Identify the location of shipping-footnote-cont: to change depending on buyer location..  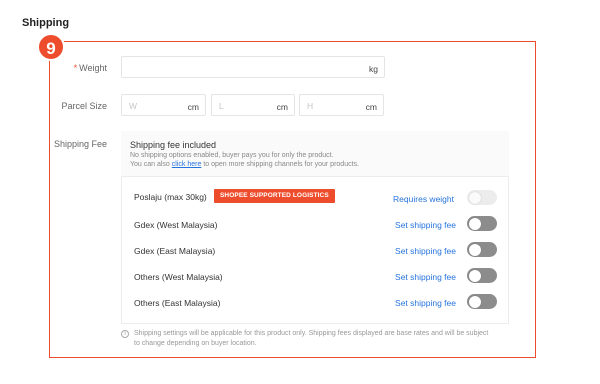
(195, 343).